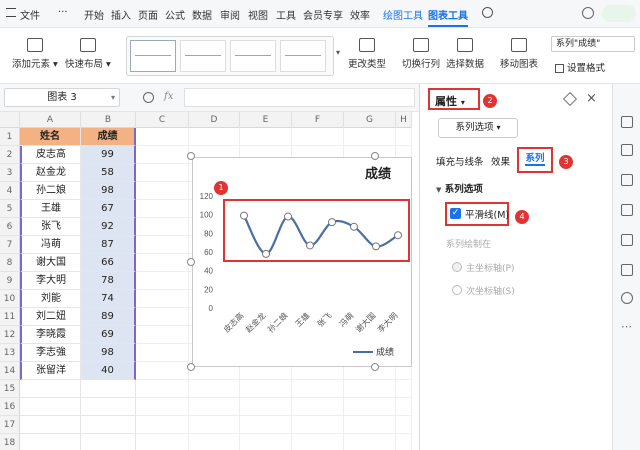 This screenshot has height=450, width=640. What do you see at coordinates (10, 245) in the screenshot?
I see `row-header: 7` at bounding box center [10, 245].